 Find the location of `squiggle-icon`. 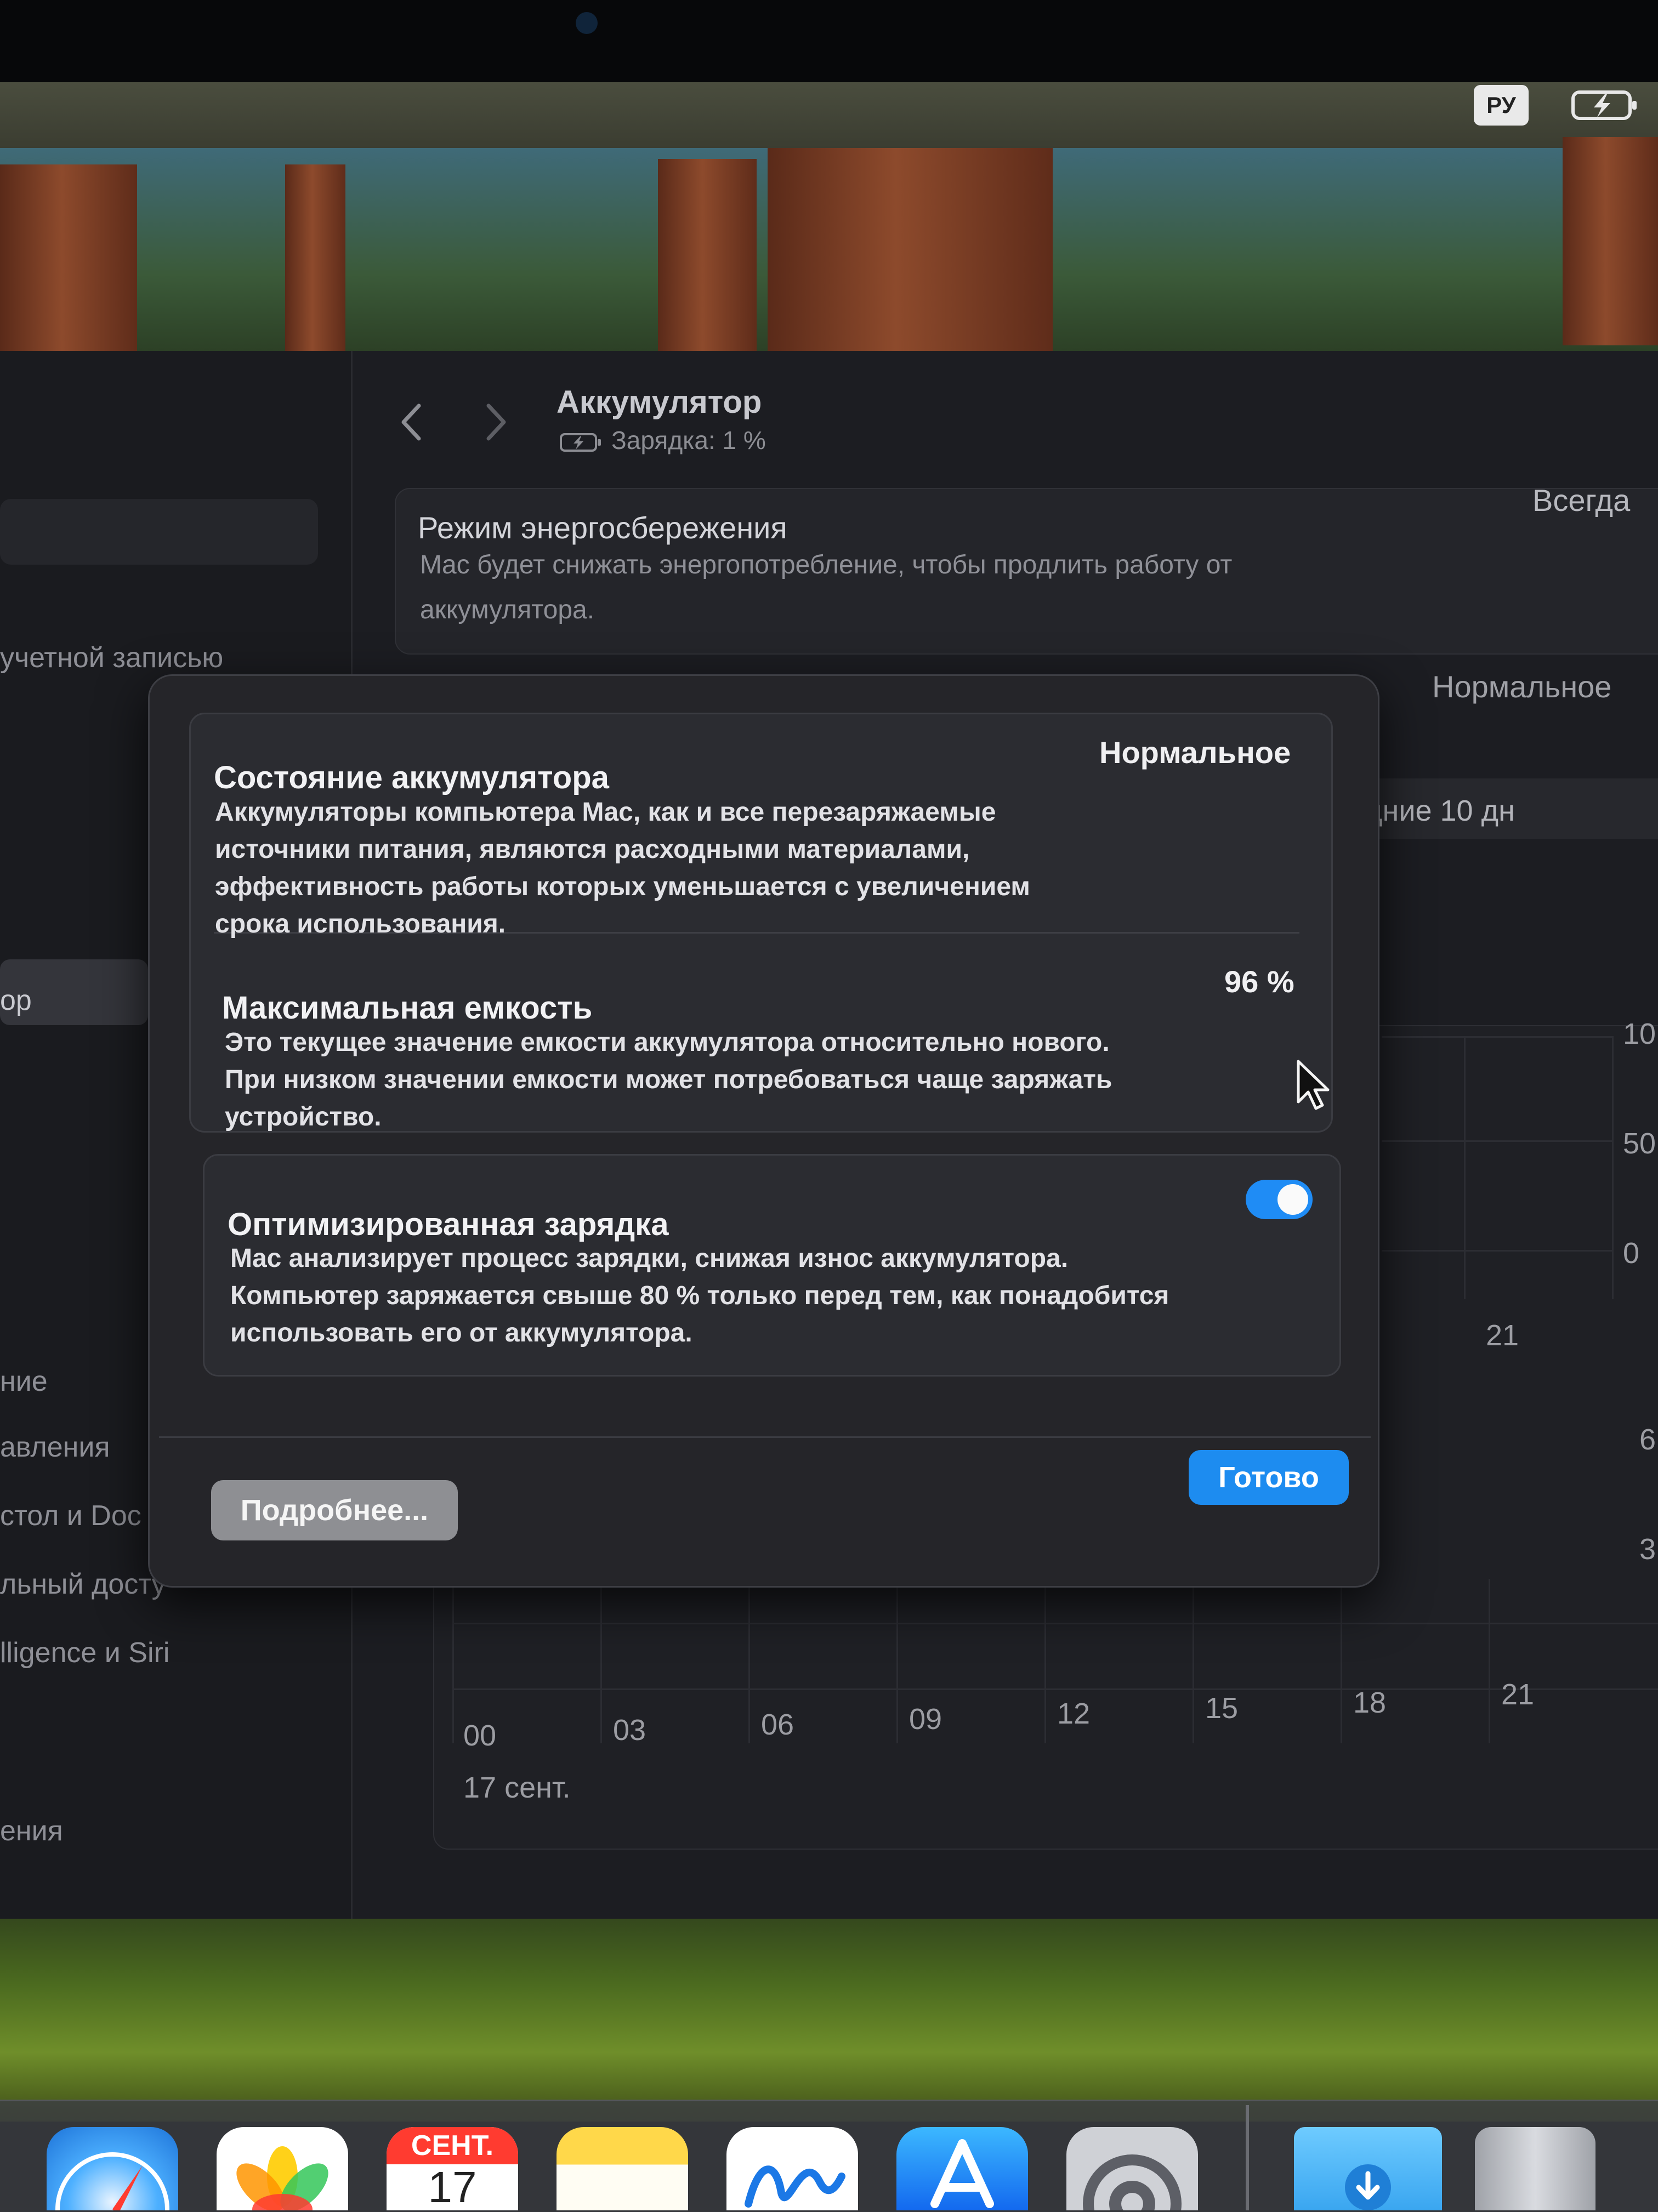

squiggle-icon is located at coordinates (795, 2186).